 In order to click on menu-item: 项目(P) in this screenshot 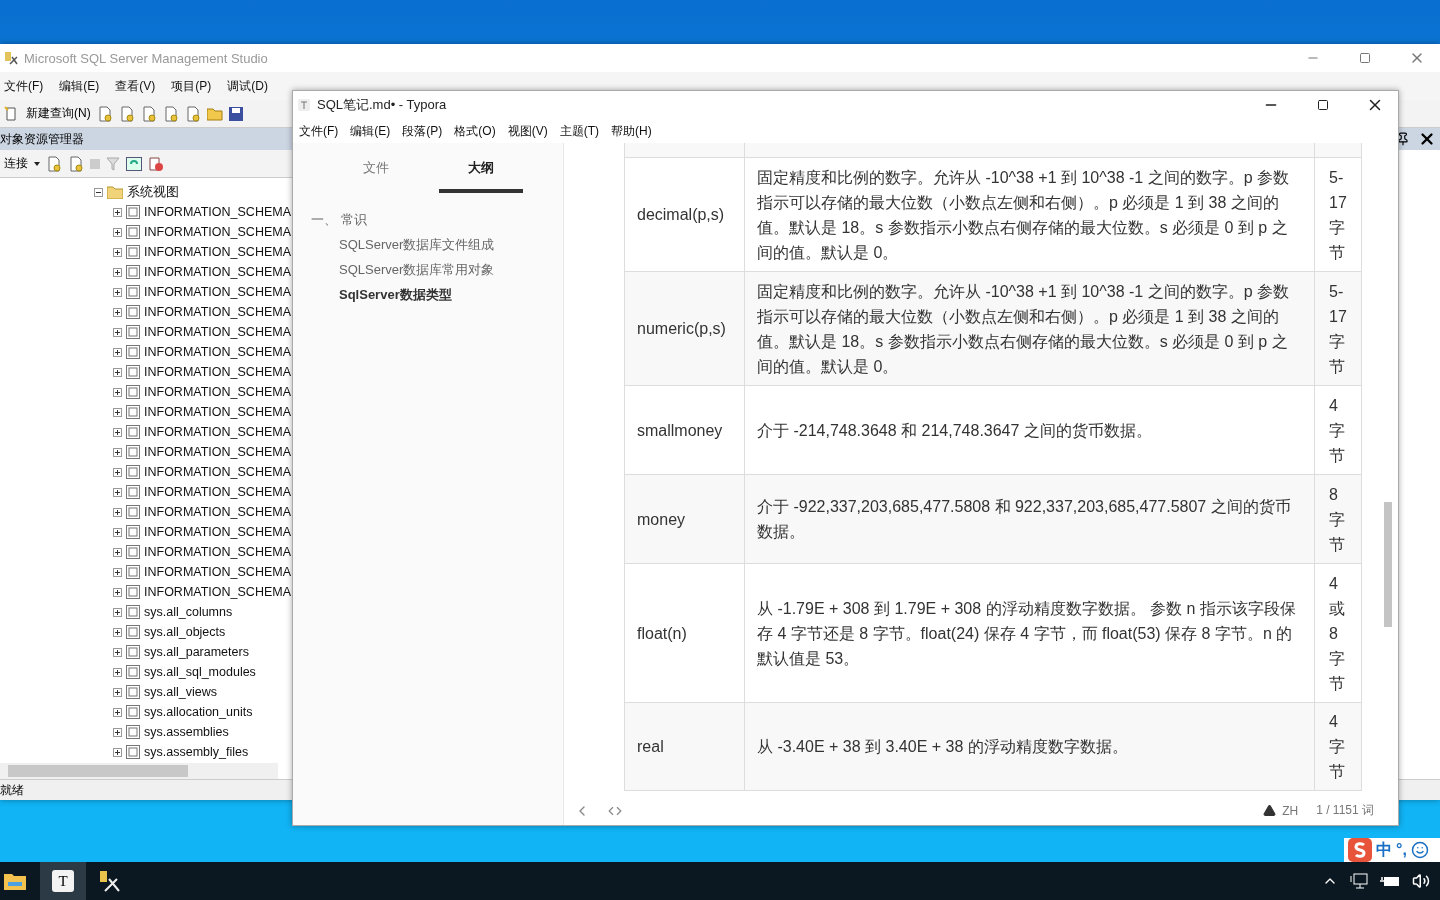, I will do `click(191, 86)`.